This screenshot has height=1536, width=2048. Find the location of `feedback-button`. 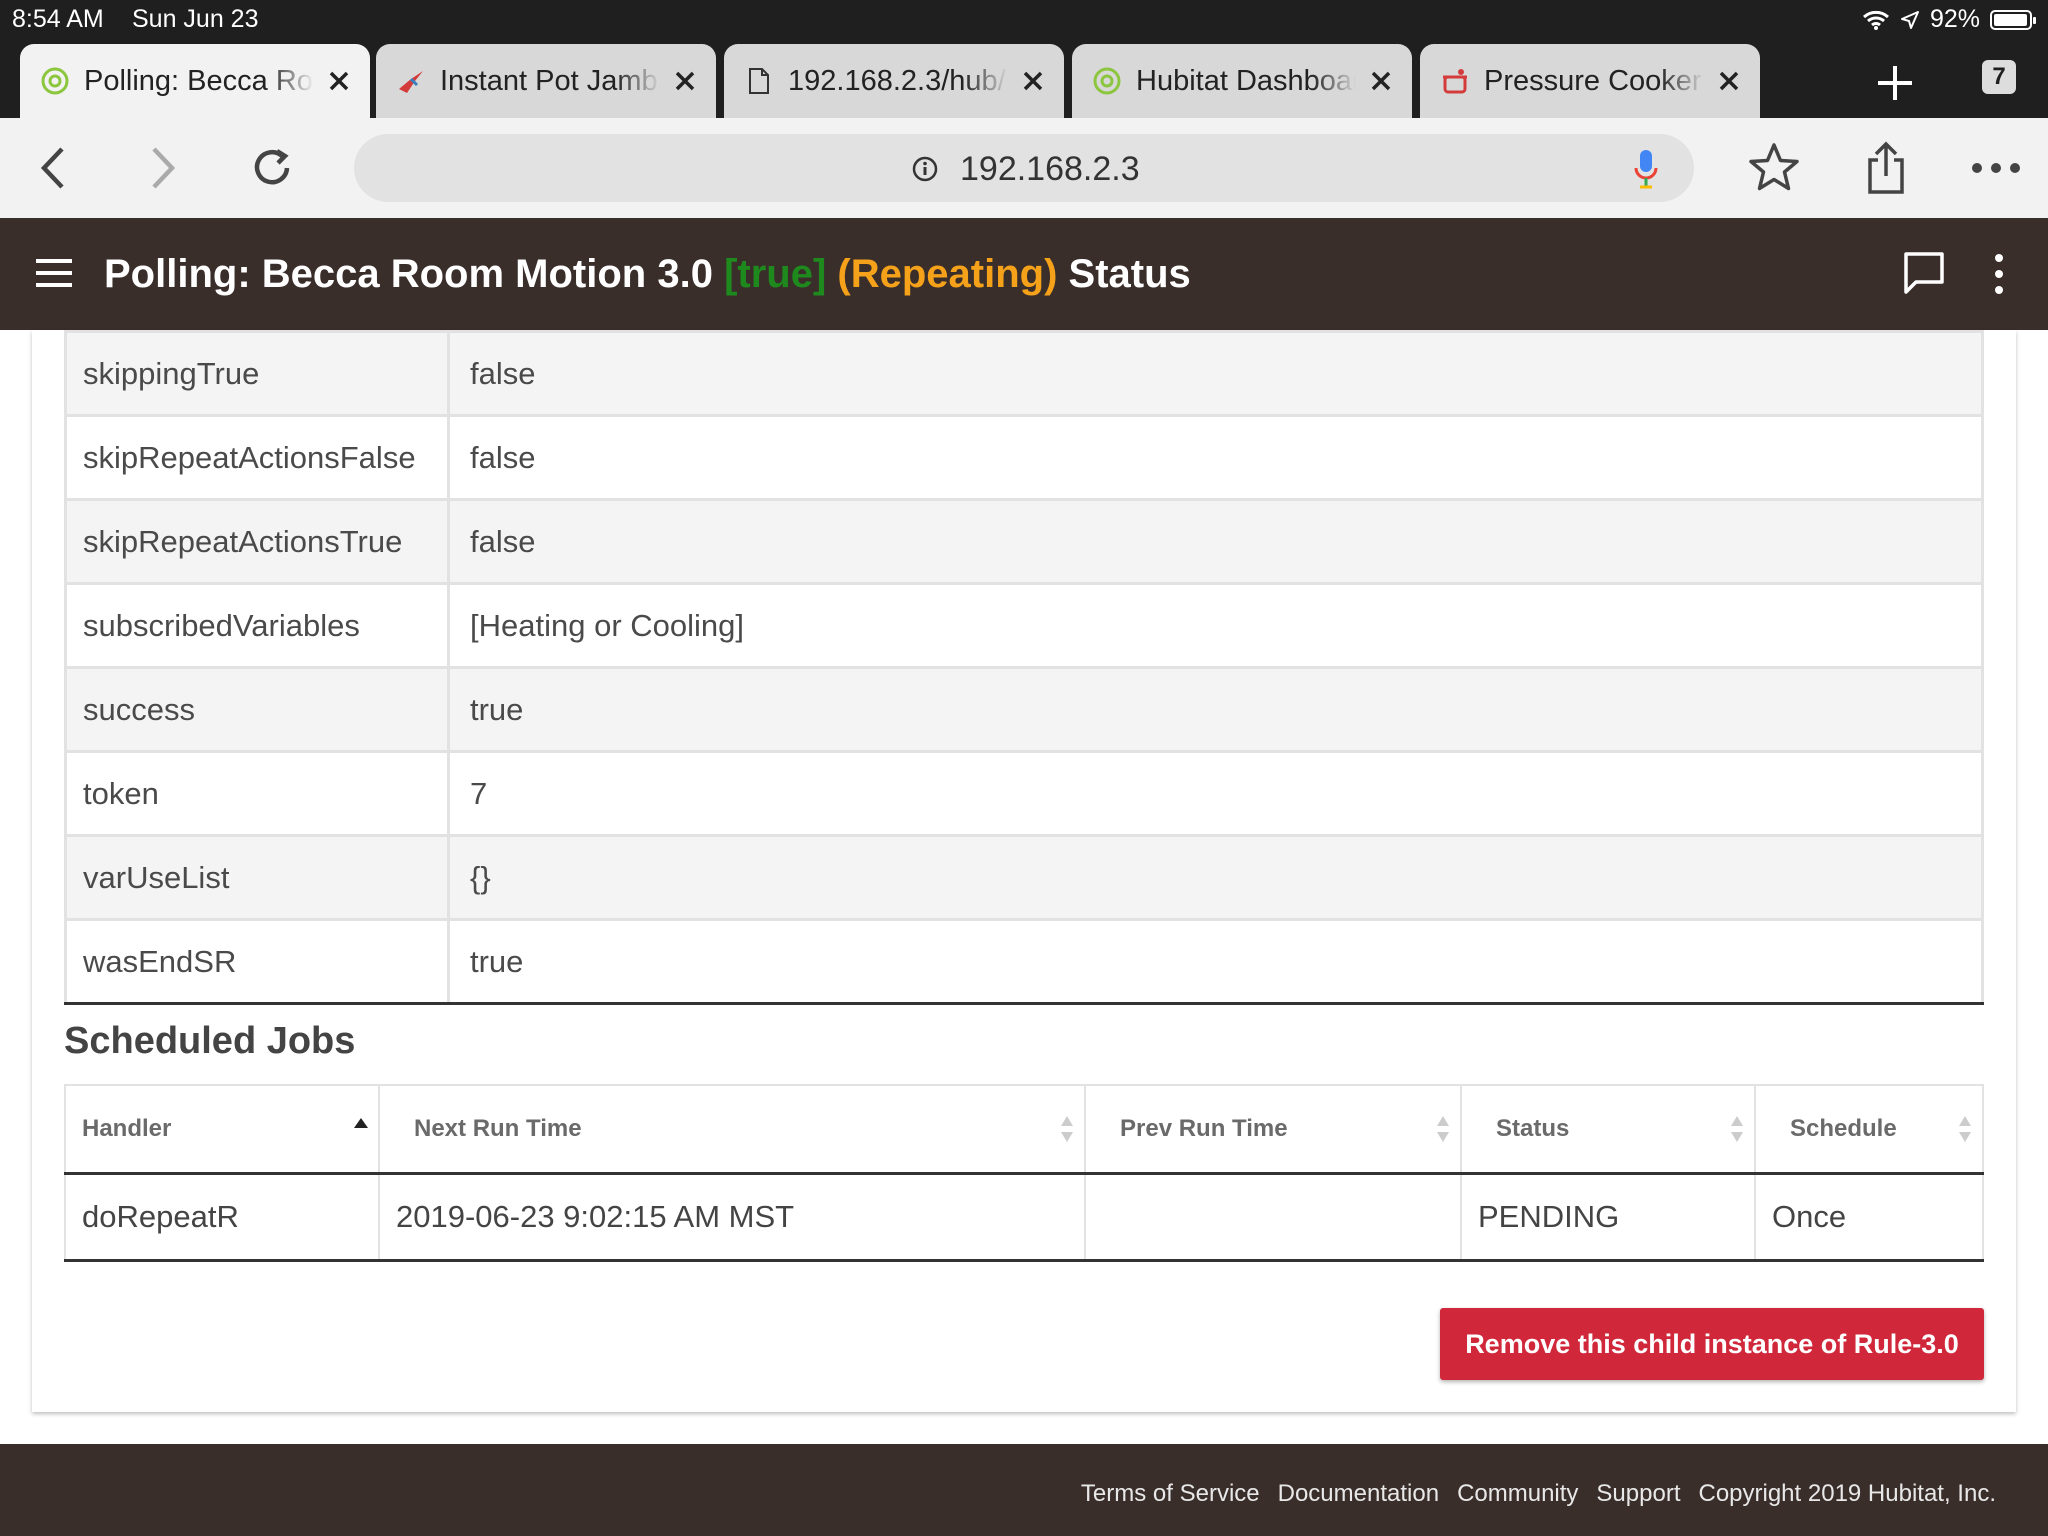

feedback-button is located at coordinates (1924, 272).